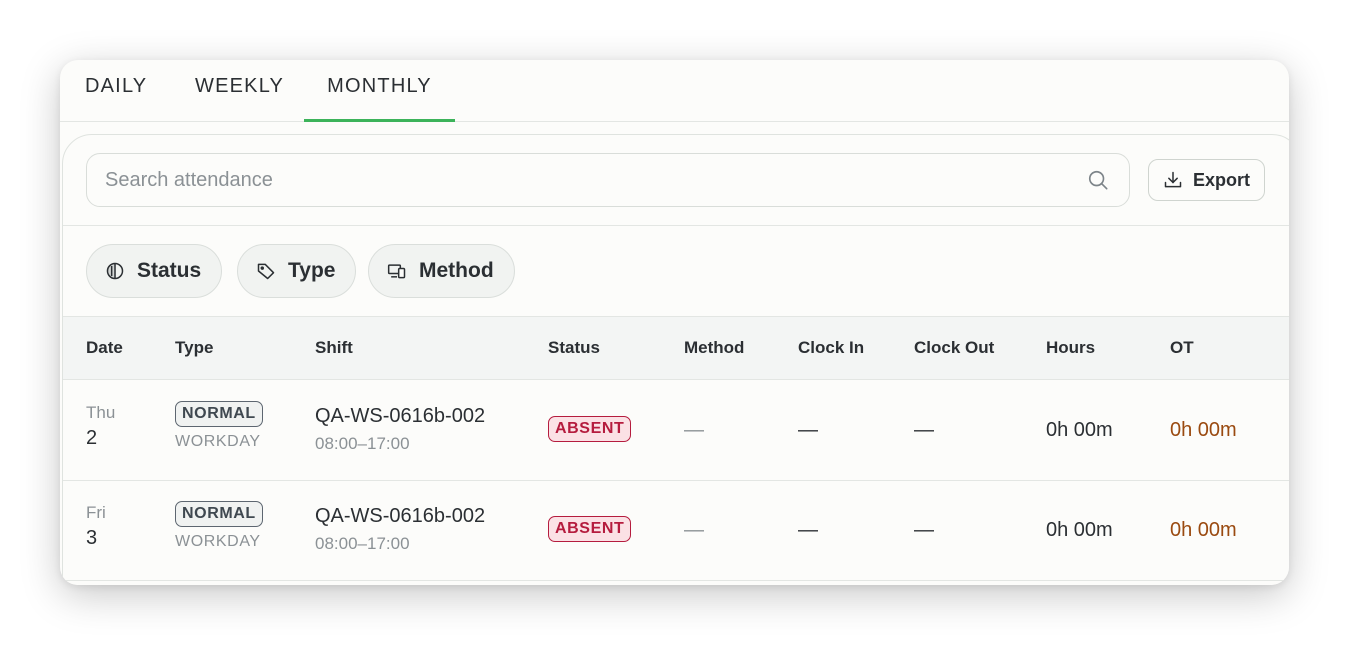 This screenshot has width=1349, height=645. What do you see at coordinates (92, 538) in the screenshot?
I see `day-of-month: 3` at bounding box center [92, 538].